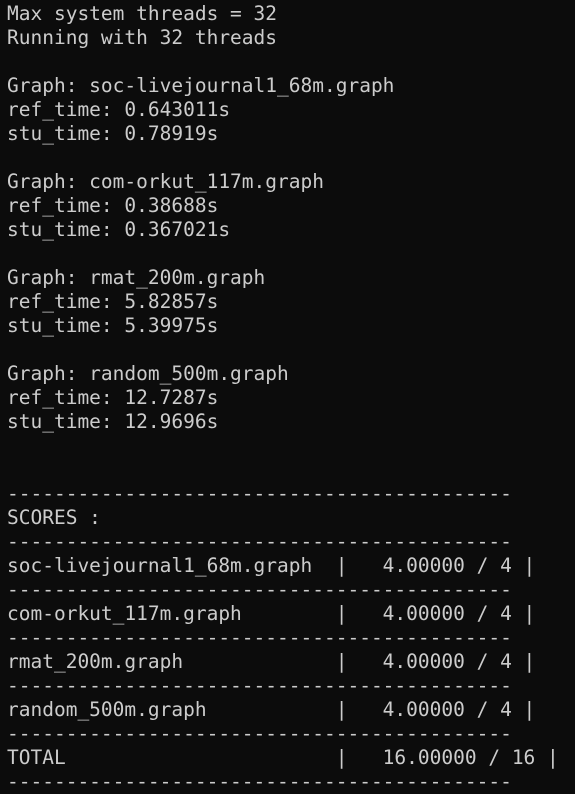 This screenshot has width=575, height=794. I want to click on terminal-line: Graph: com-orkut_117m.graph, so click(165, 181).